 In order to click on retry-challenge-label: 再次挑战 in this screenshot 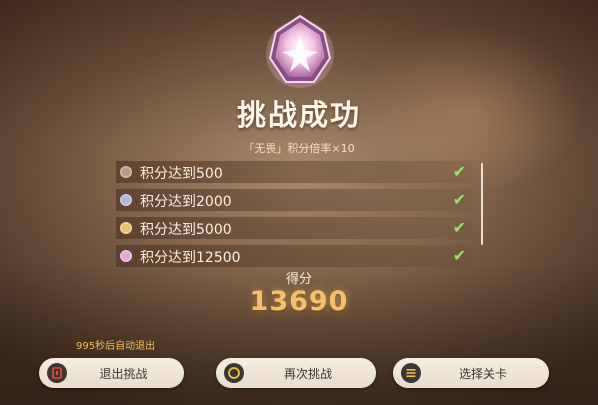, I will do `click(307, 374)`.